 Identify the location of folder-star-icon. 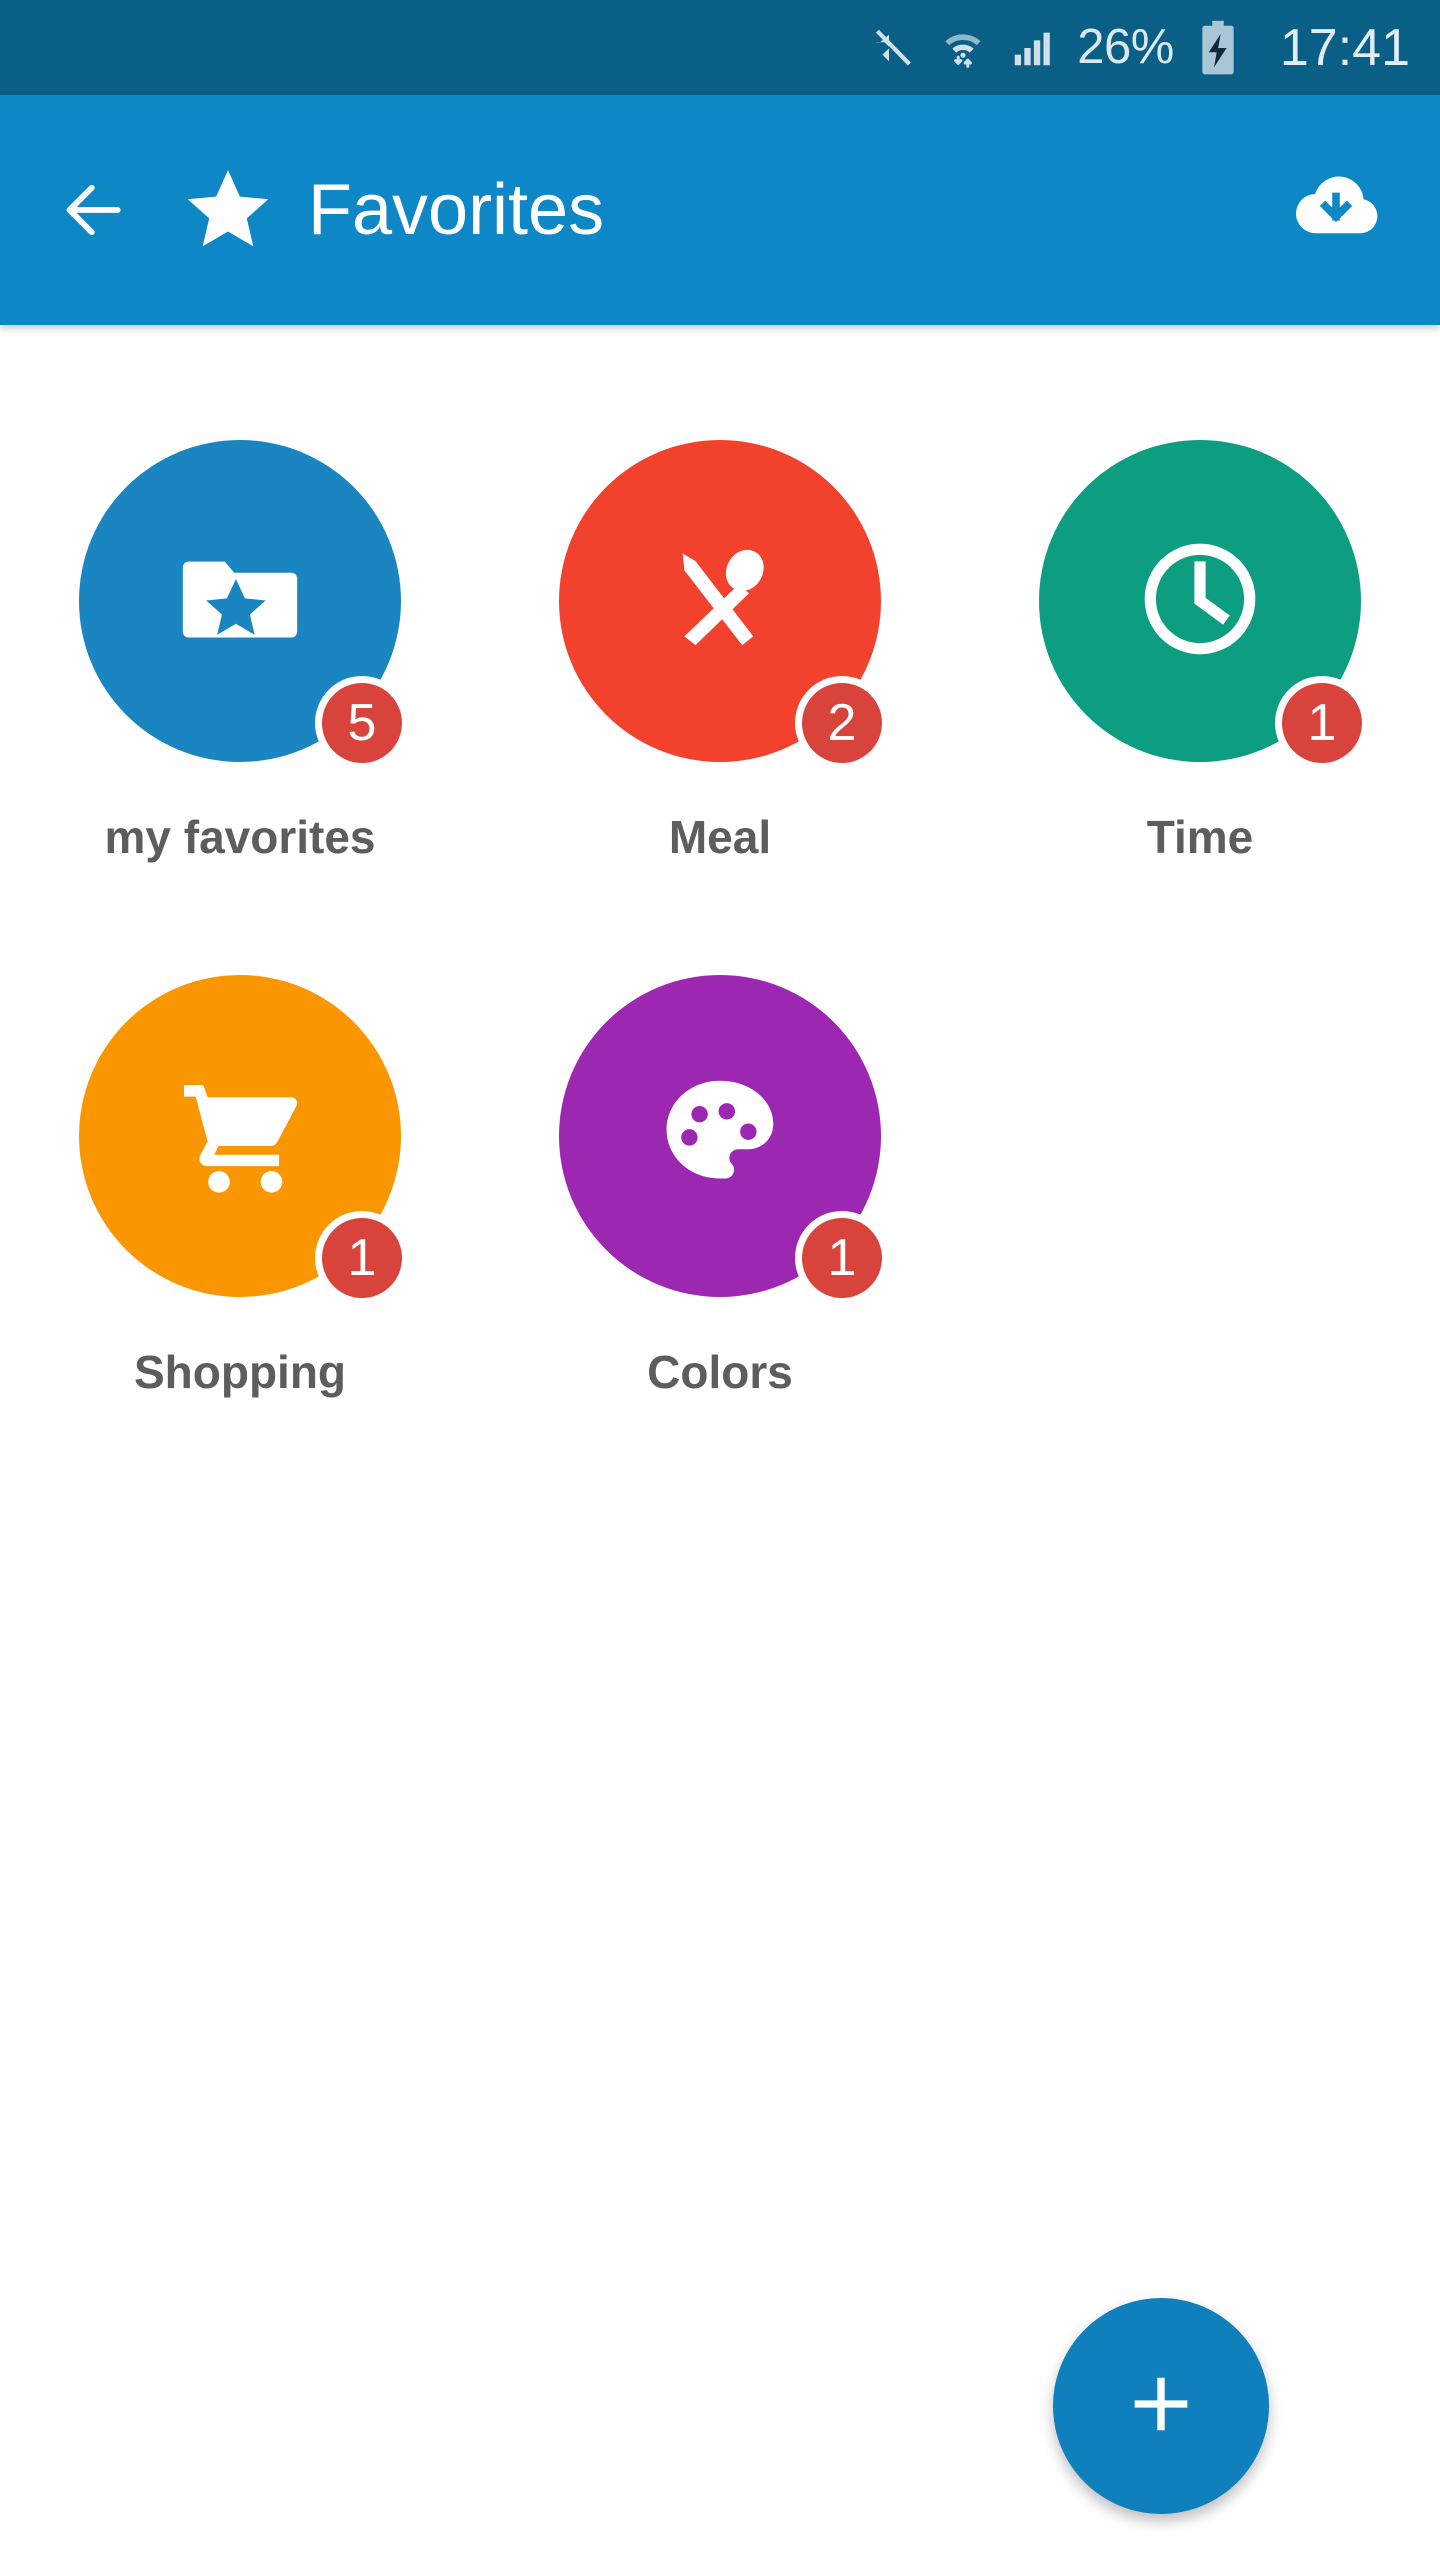
(240, 601).